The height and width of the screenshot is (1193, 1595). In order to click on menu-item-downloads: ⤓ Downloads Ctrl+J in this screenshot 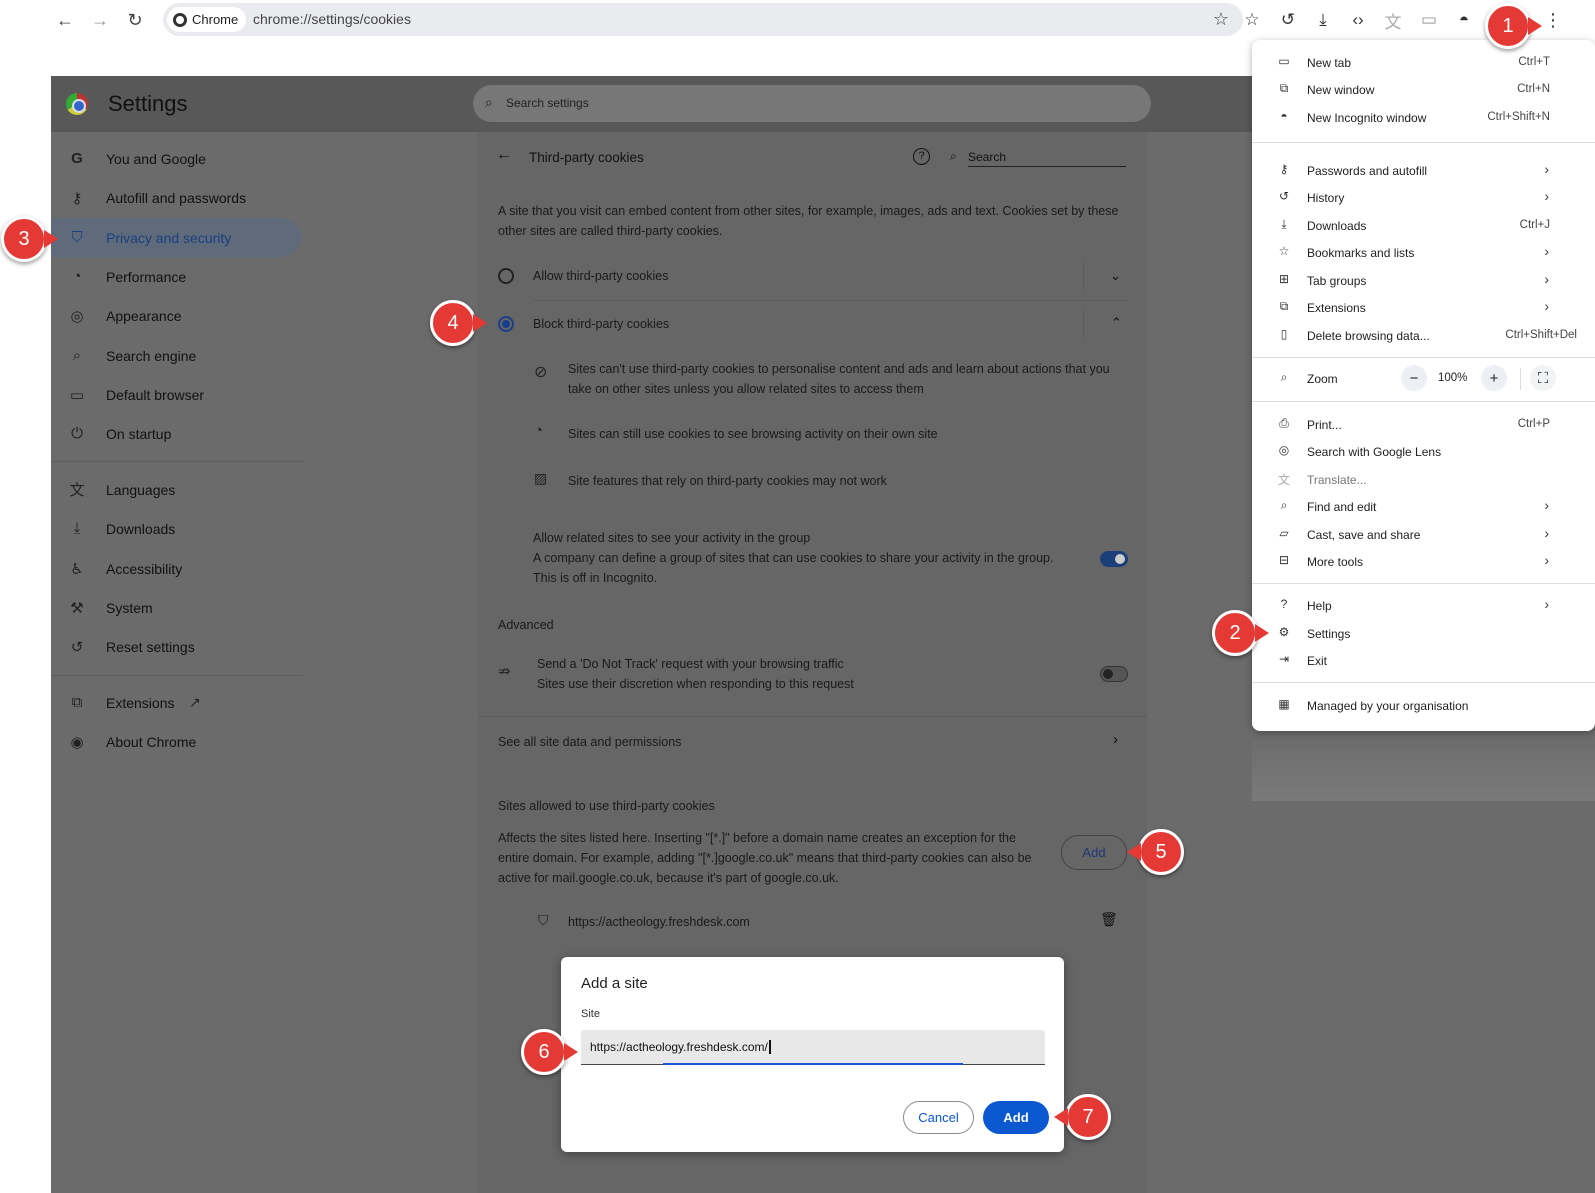, I will do `click(1423, 225)`.